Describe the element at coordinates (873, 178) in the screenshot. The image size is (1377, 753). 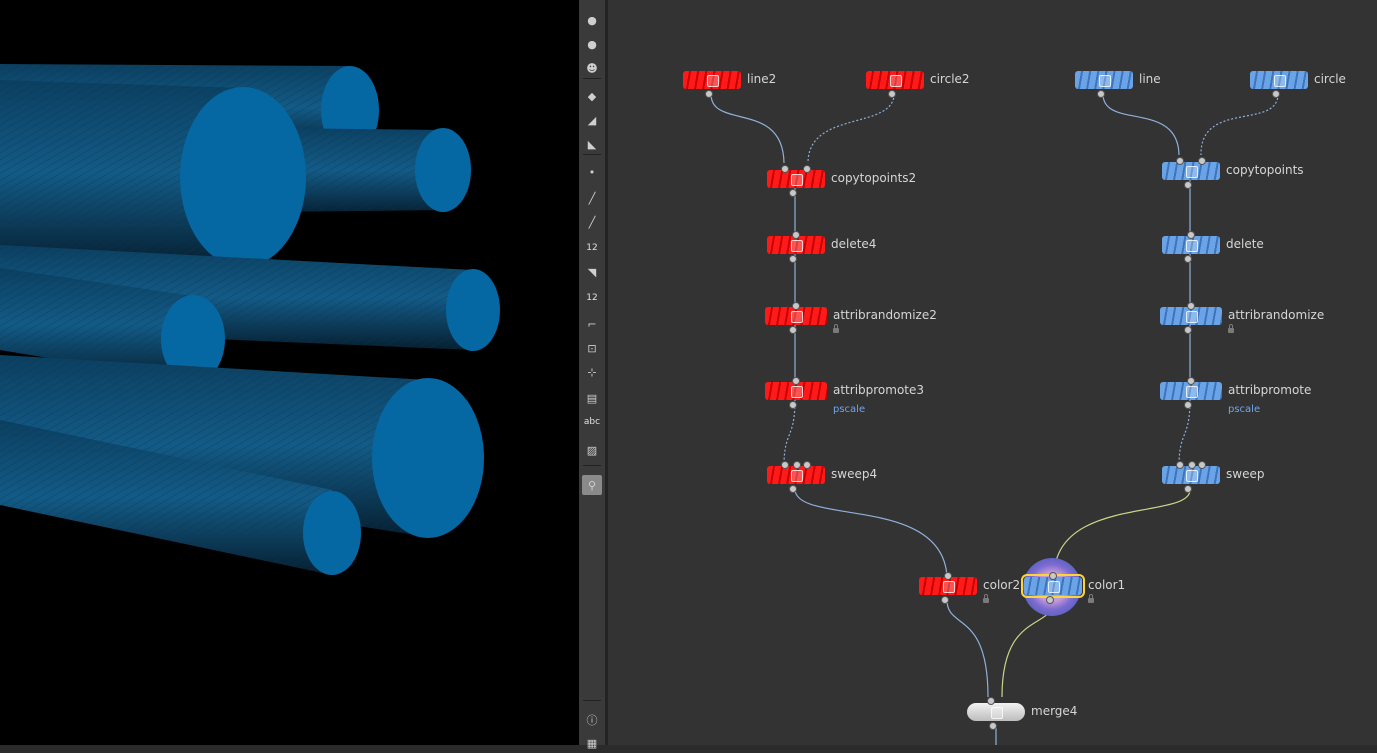
I see `node-copytopoints2-label: copytopoints2` at that location.